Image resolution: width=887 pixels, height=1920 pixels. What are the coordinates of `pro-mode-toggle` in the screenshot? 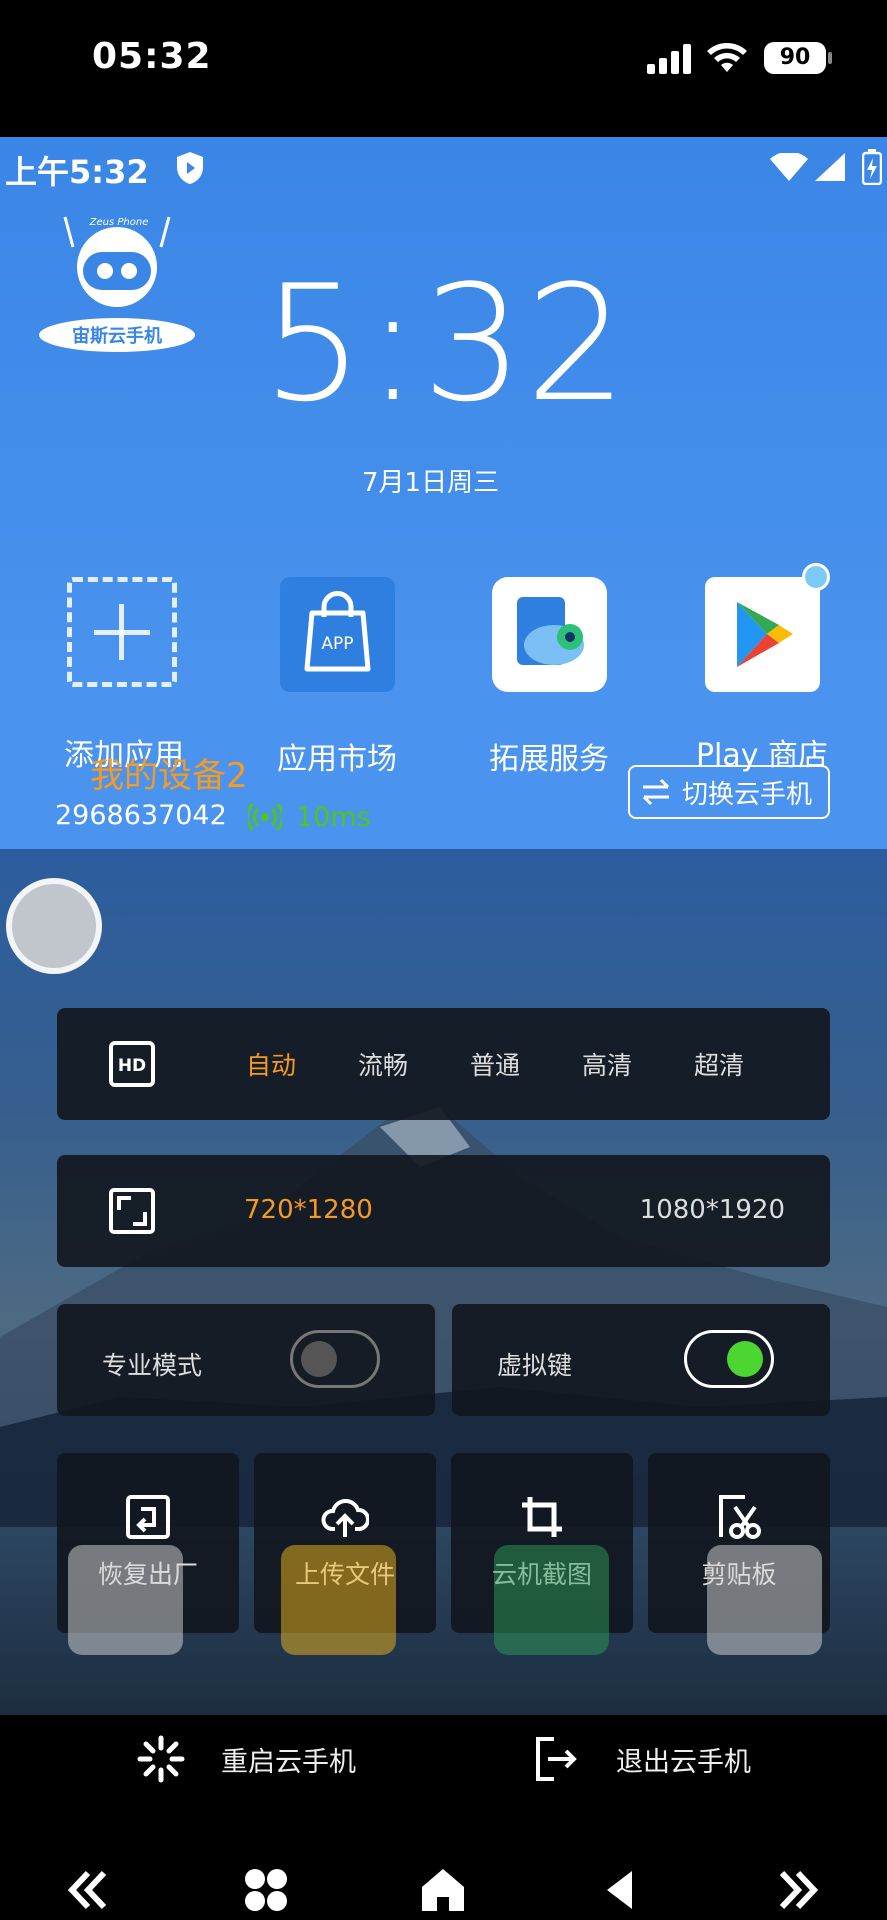 It's located at (335, 1359).